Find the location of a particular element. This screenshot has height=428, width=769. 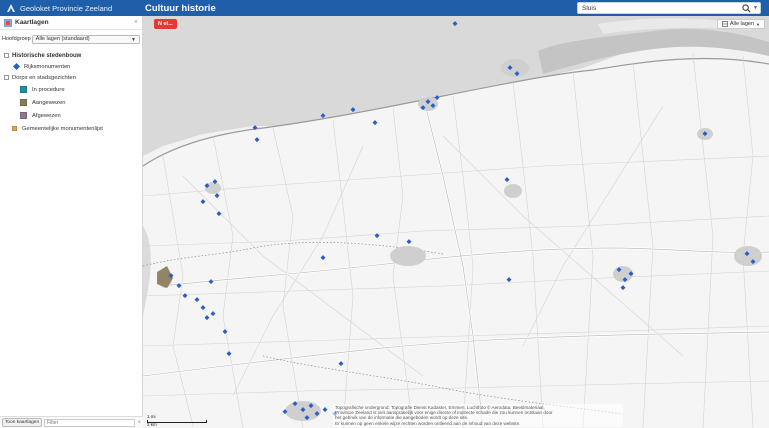

tree-item-gemeentelijke-monumentenlijst: Gemeentelijke monumentenlijst is located at coordinates (71, 128).